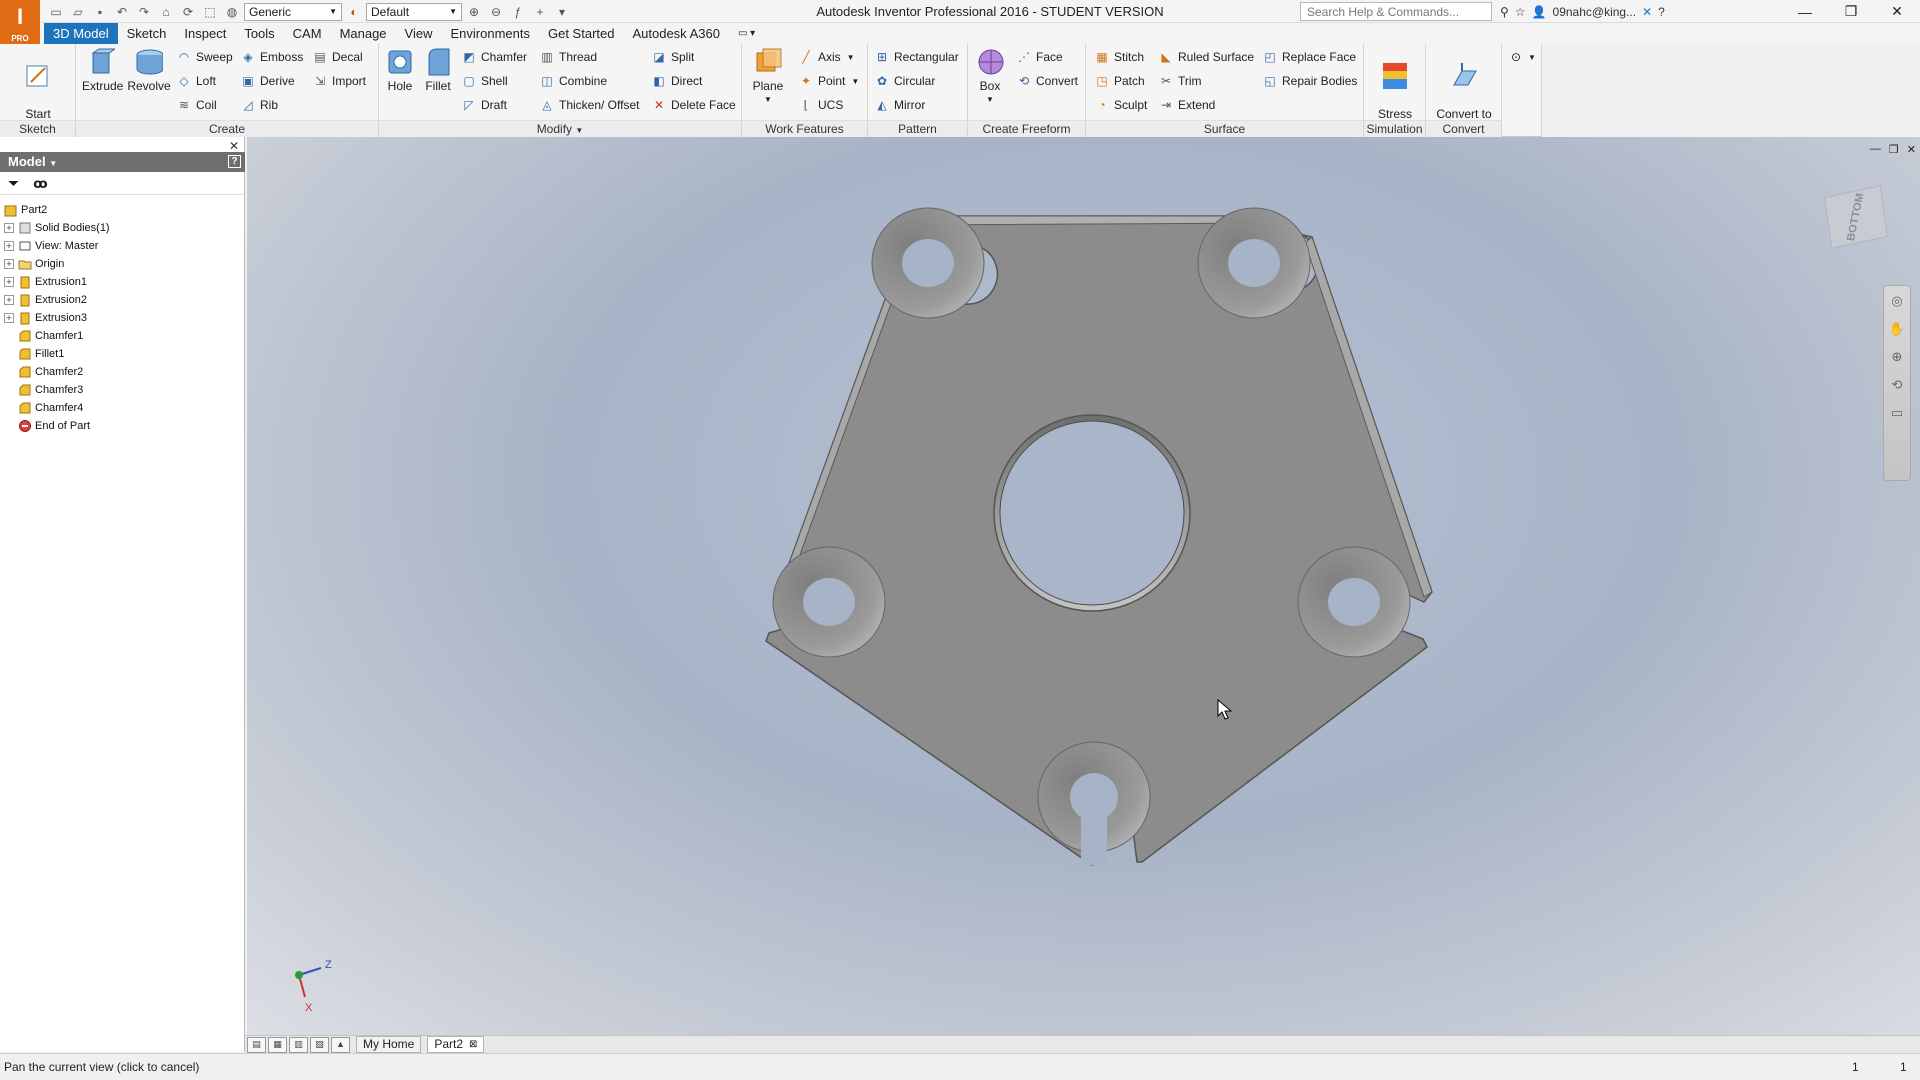 This screenshot has height=1080, width=1920. What do you see at coordinates (562, 12) in the screenshot?
I see `customize-qat-icon: ▾` at bounding box center [562, 12].